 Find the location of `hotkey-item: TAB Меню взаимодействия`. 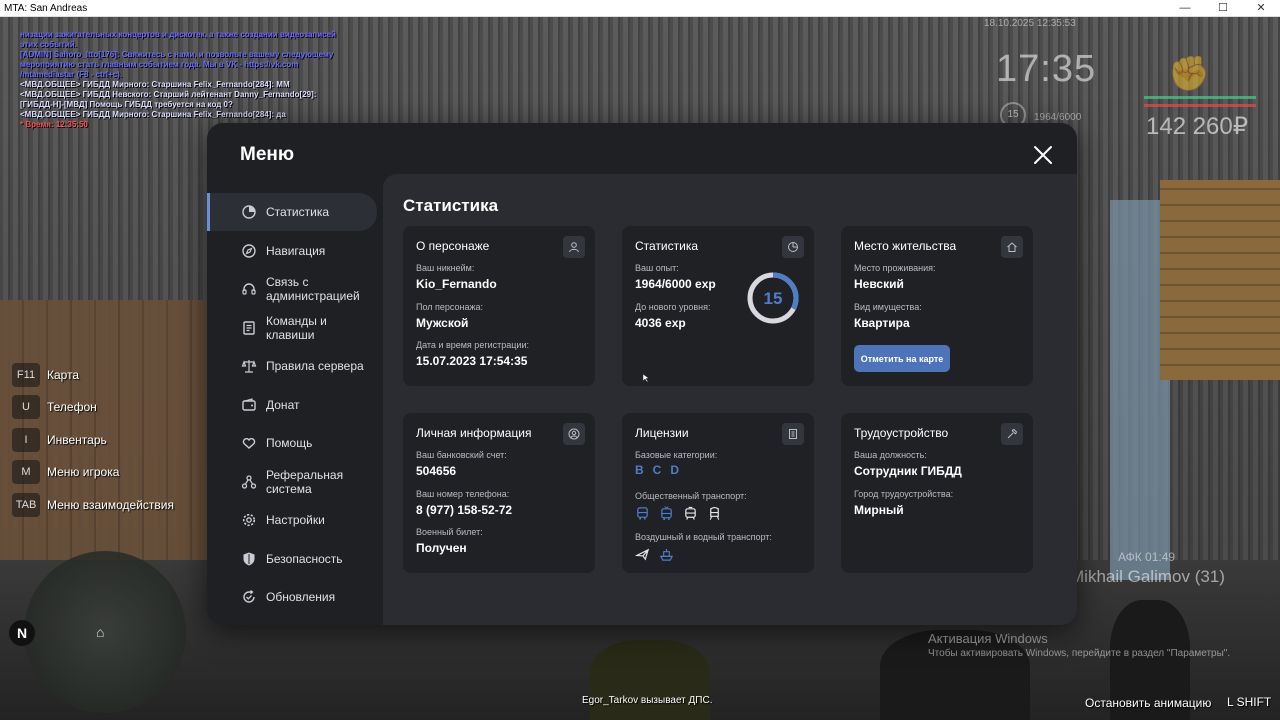

hotkey-item: TAB Меню взаимодействия is located at coordinates (93, 504).